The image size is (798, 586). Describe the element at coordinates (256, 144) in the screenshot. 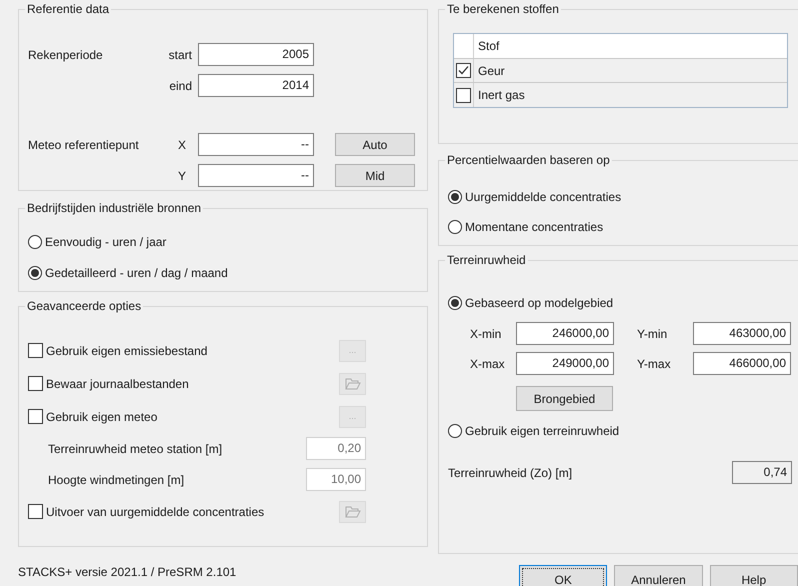

I see `x-field: --` at that location.